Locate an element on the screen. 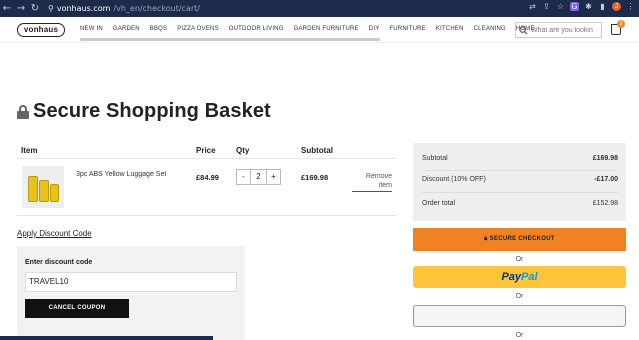 This screenshot has width=639, height=340. search-placeholder: What are you lookin is located at coordinates (562, 30).